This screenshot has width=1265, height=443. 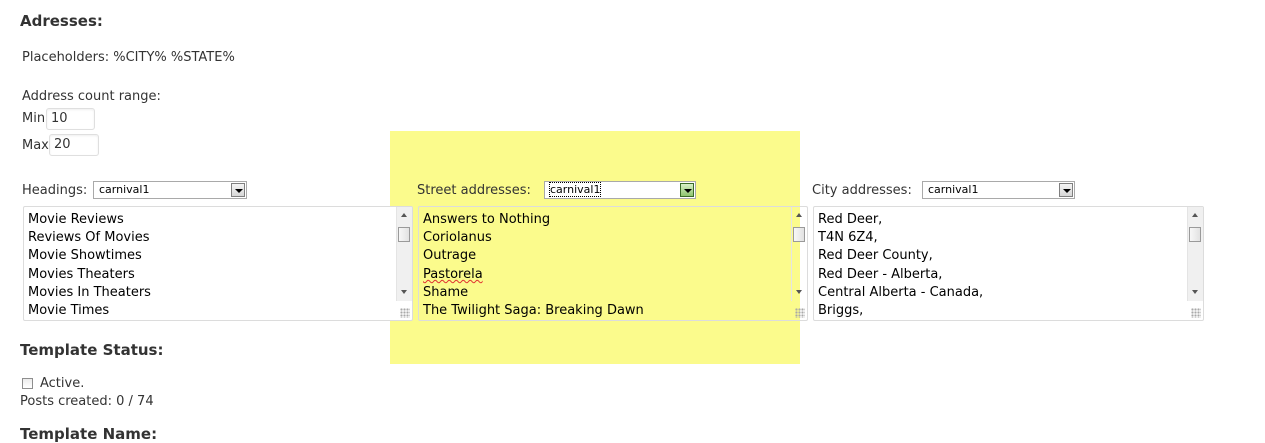 What do you see at coordinates (620, 190) in the screenshot?
I see `street-addresses-select: carnival1` at bounding box center [620, 190].